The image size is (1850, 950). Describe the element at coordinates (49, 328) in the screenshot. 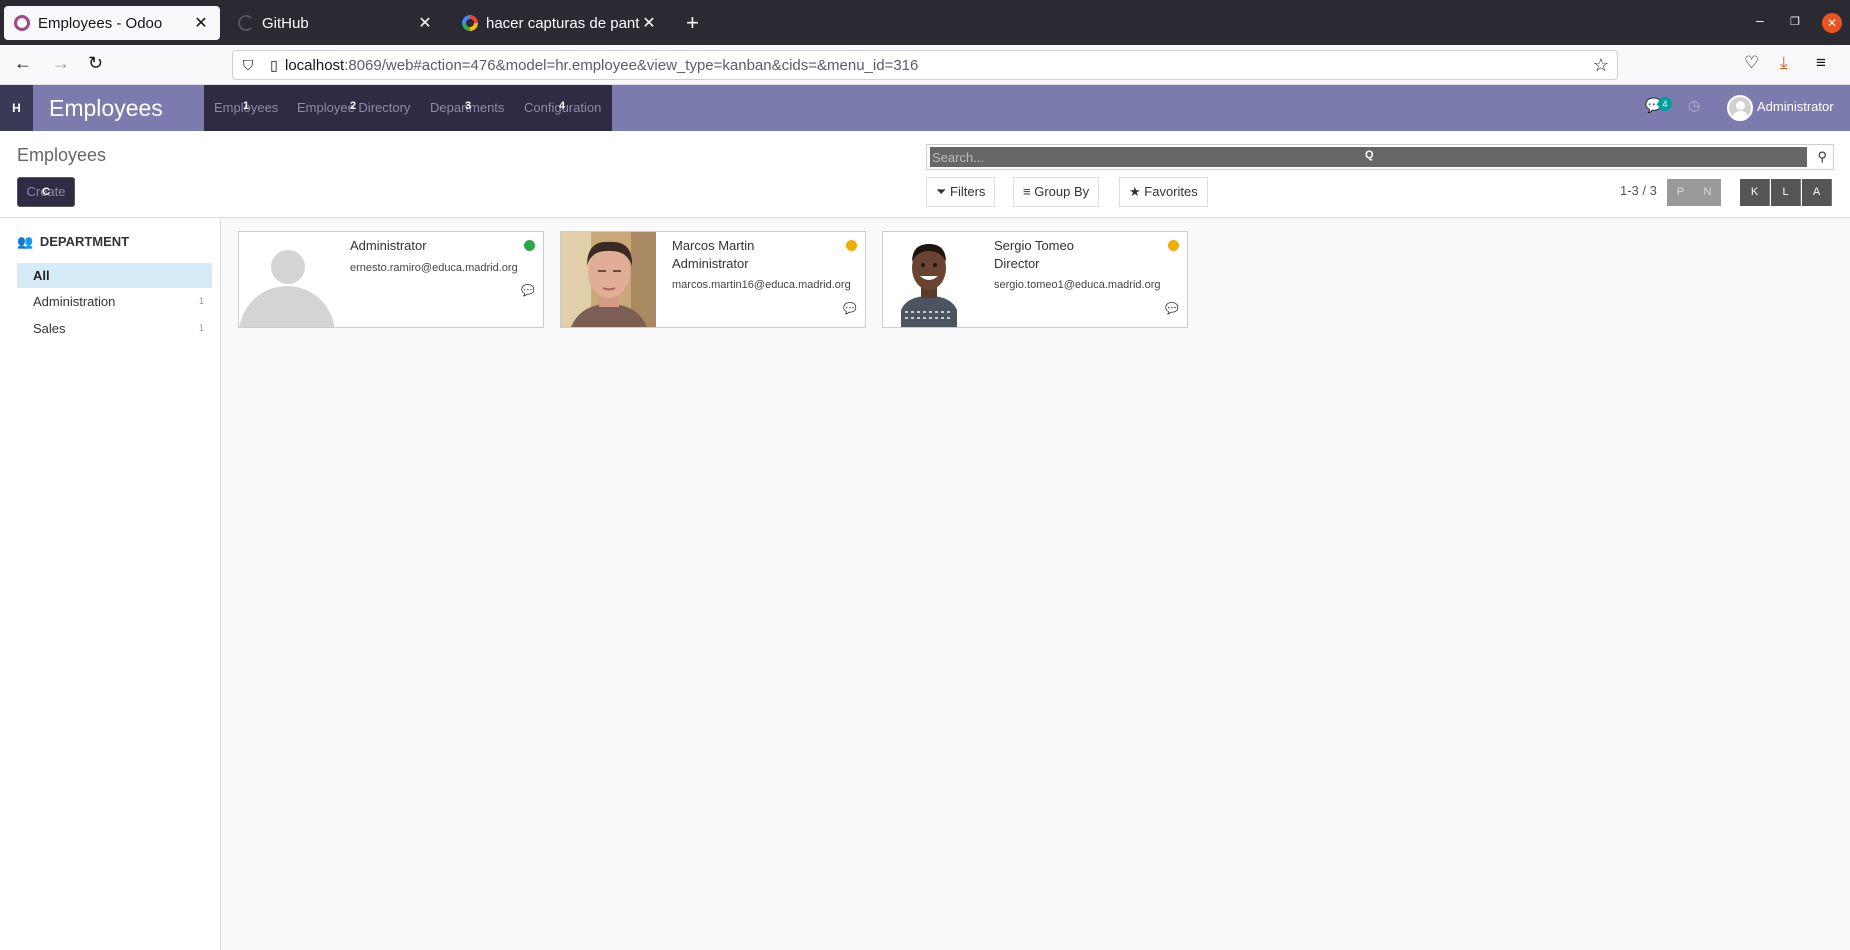

I see `department-label: Sales` at that location.